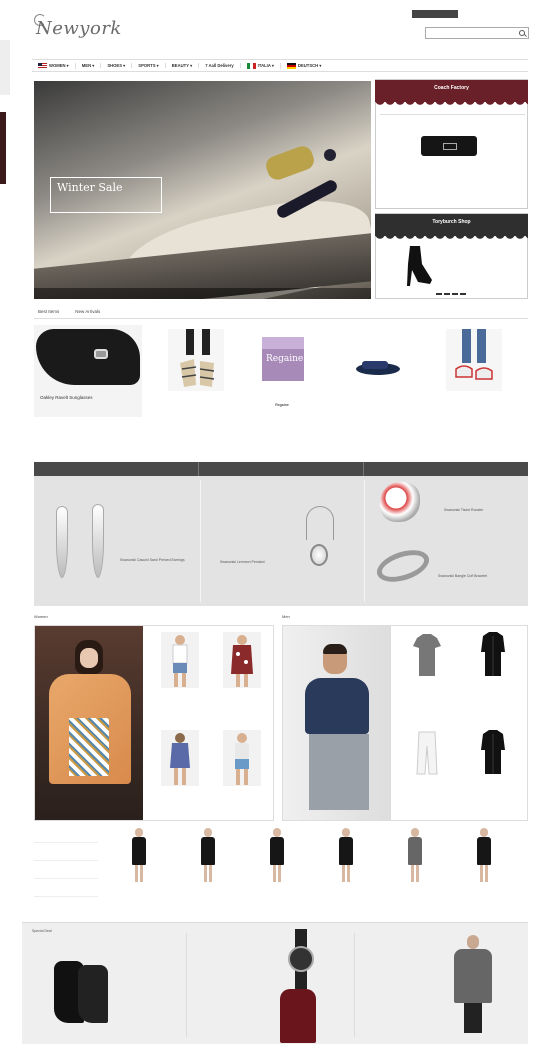 This screenshot has width=536, height=1047. Describe the element at coordinates (451, 256) in the screenshot. I see `toryburch-promo: Toryburch Shop` at that location.